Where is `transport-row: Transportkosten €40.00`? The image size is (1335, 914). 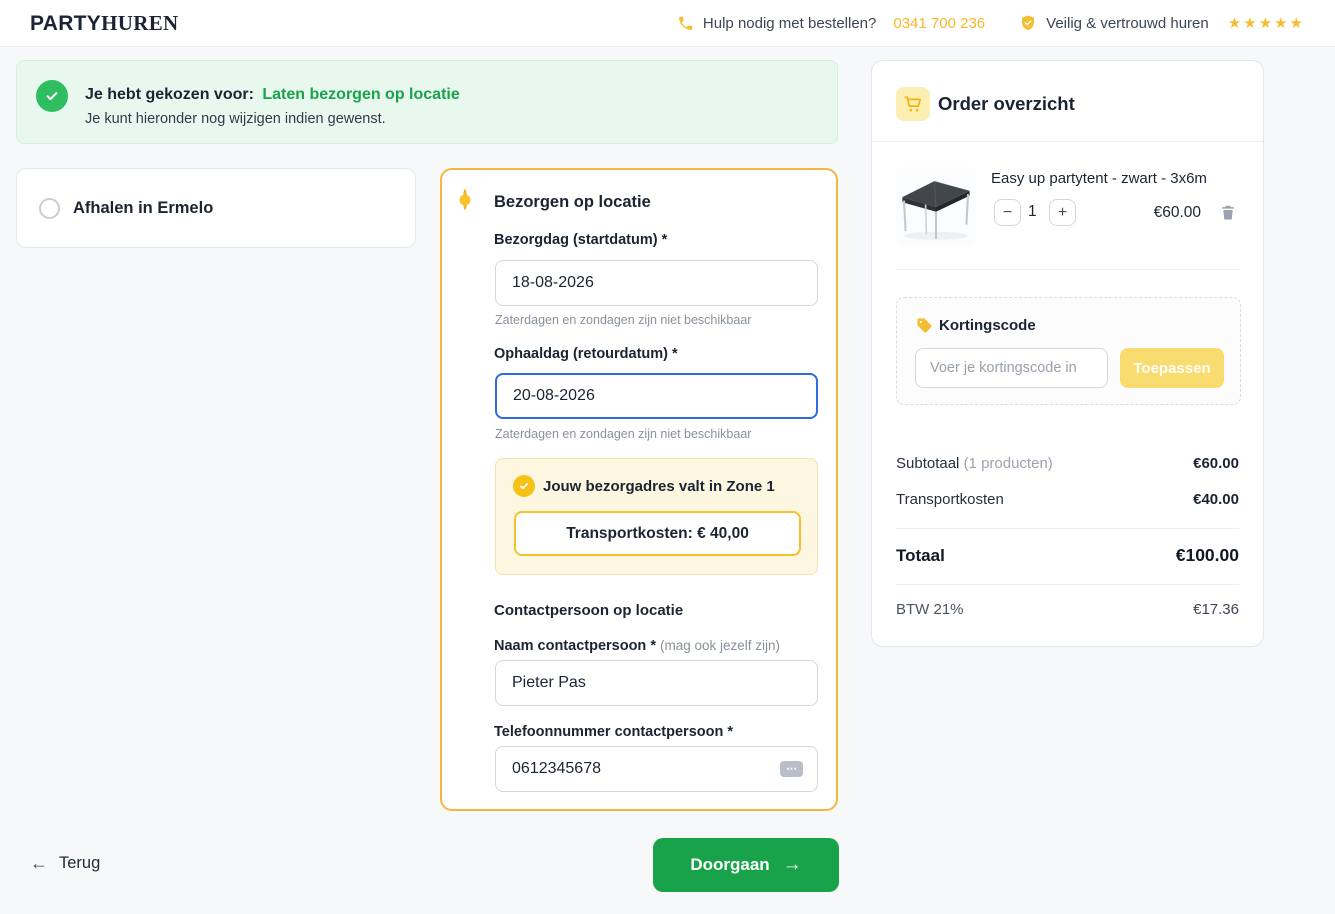
transport-row: Transportkosten €40.00 is located at coordinates (1067, 499).